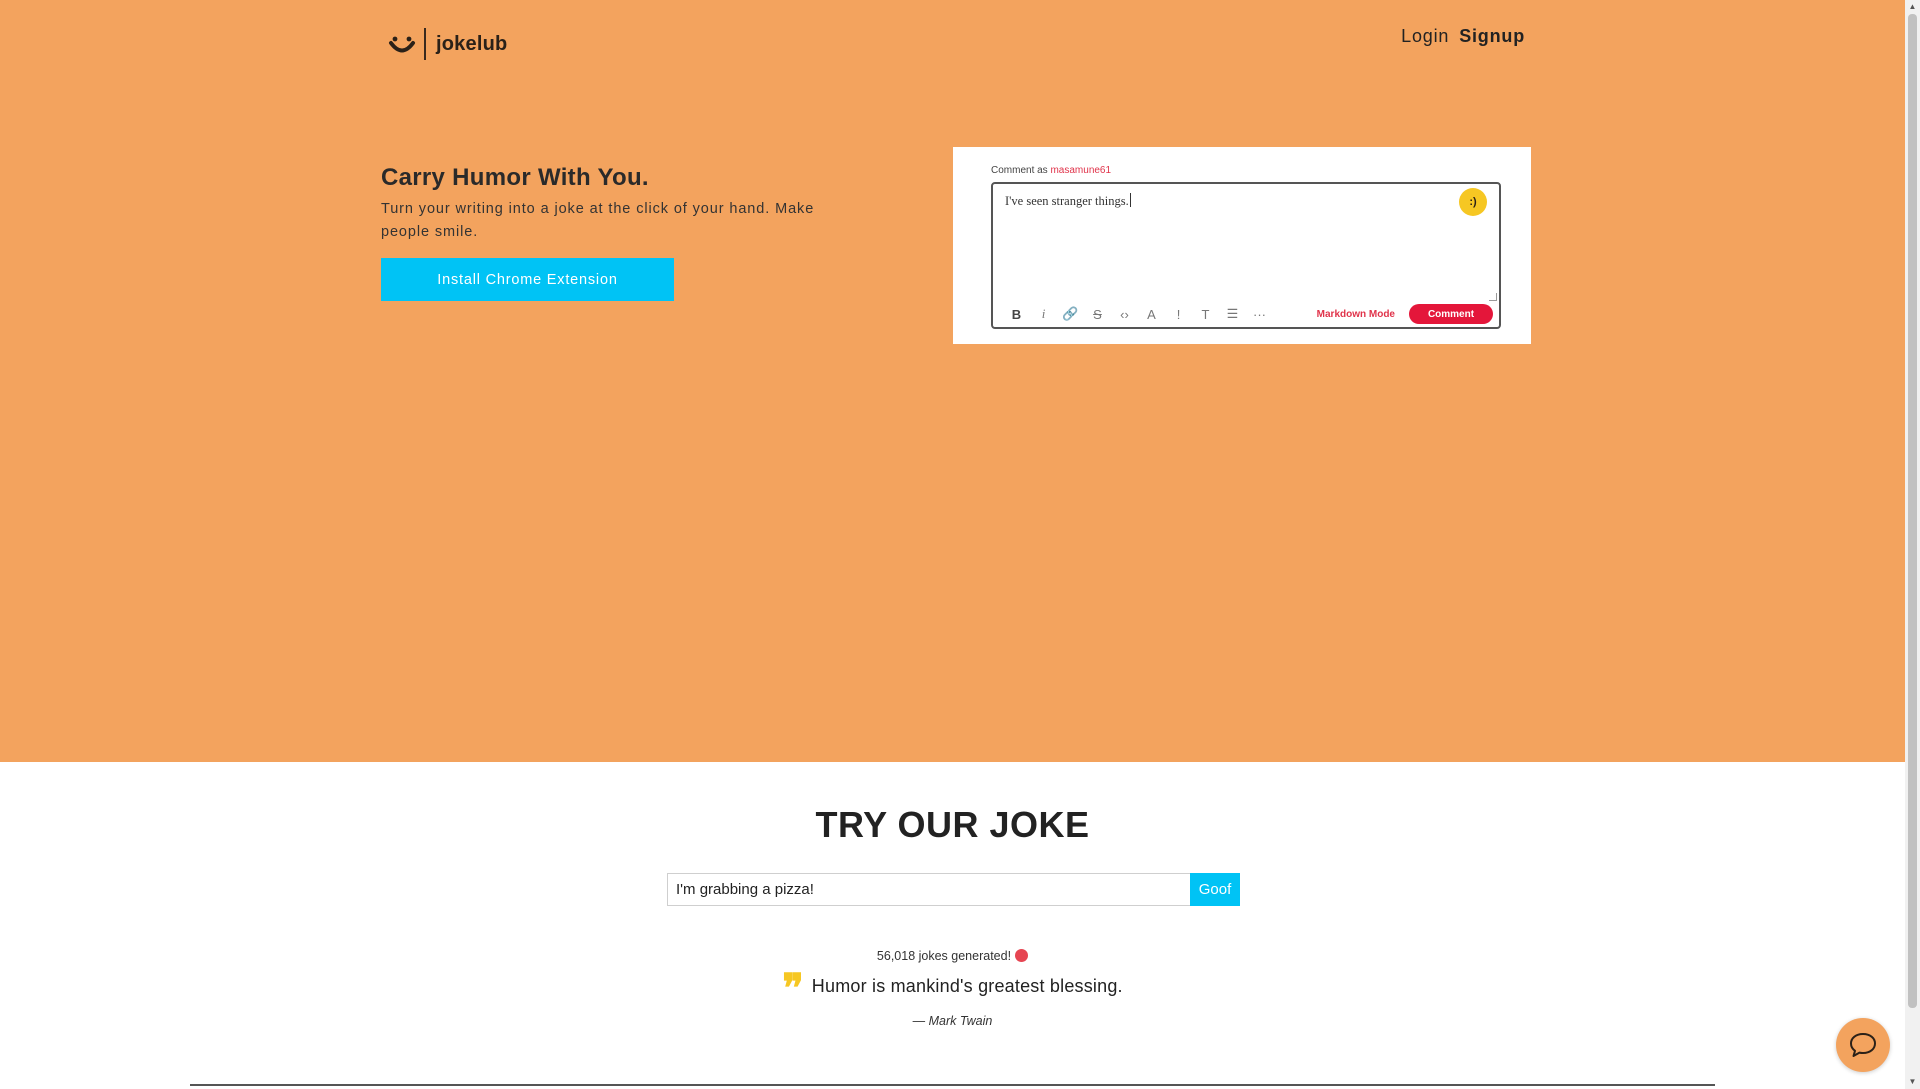  What do you see at coordinates (928, 889) in the screenshot?
I see `joke-input` at bounding box center [928, 889].